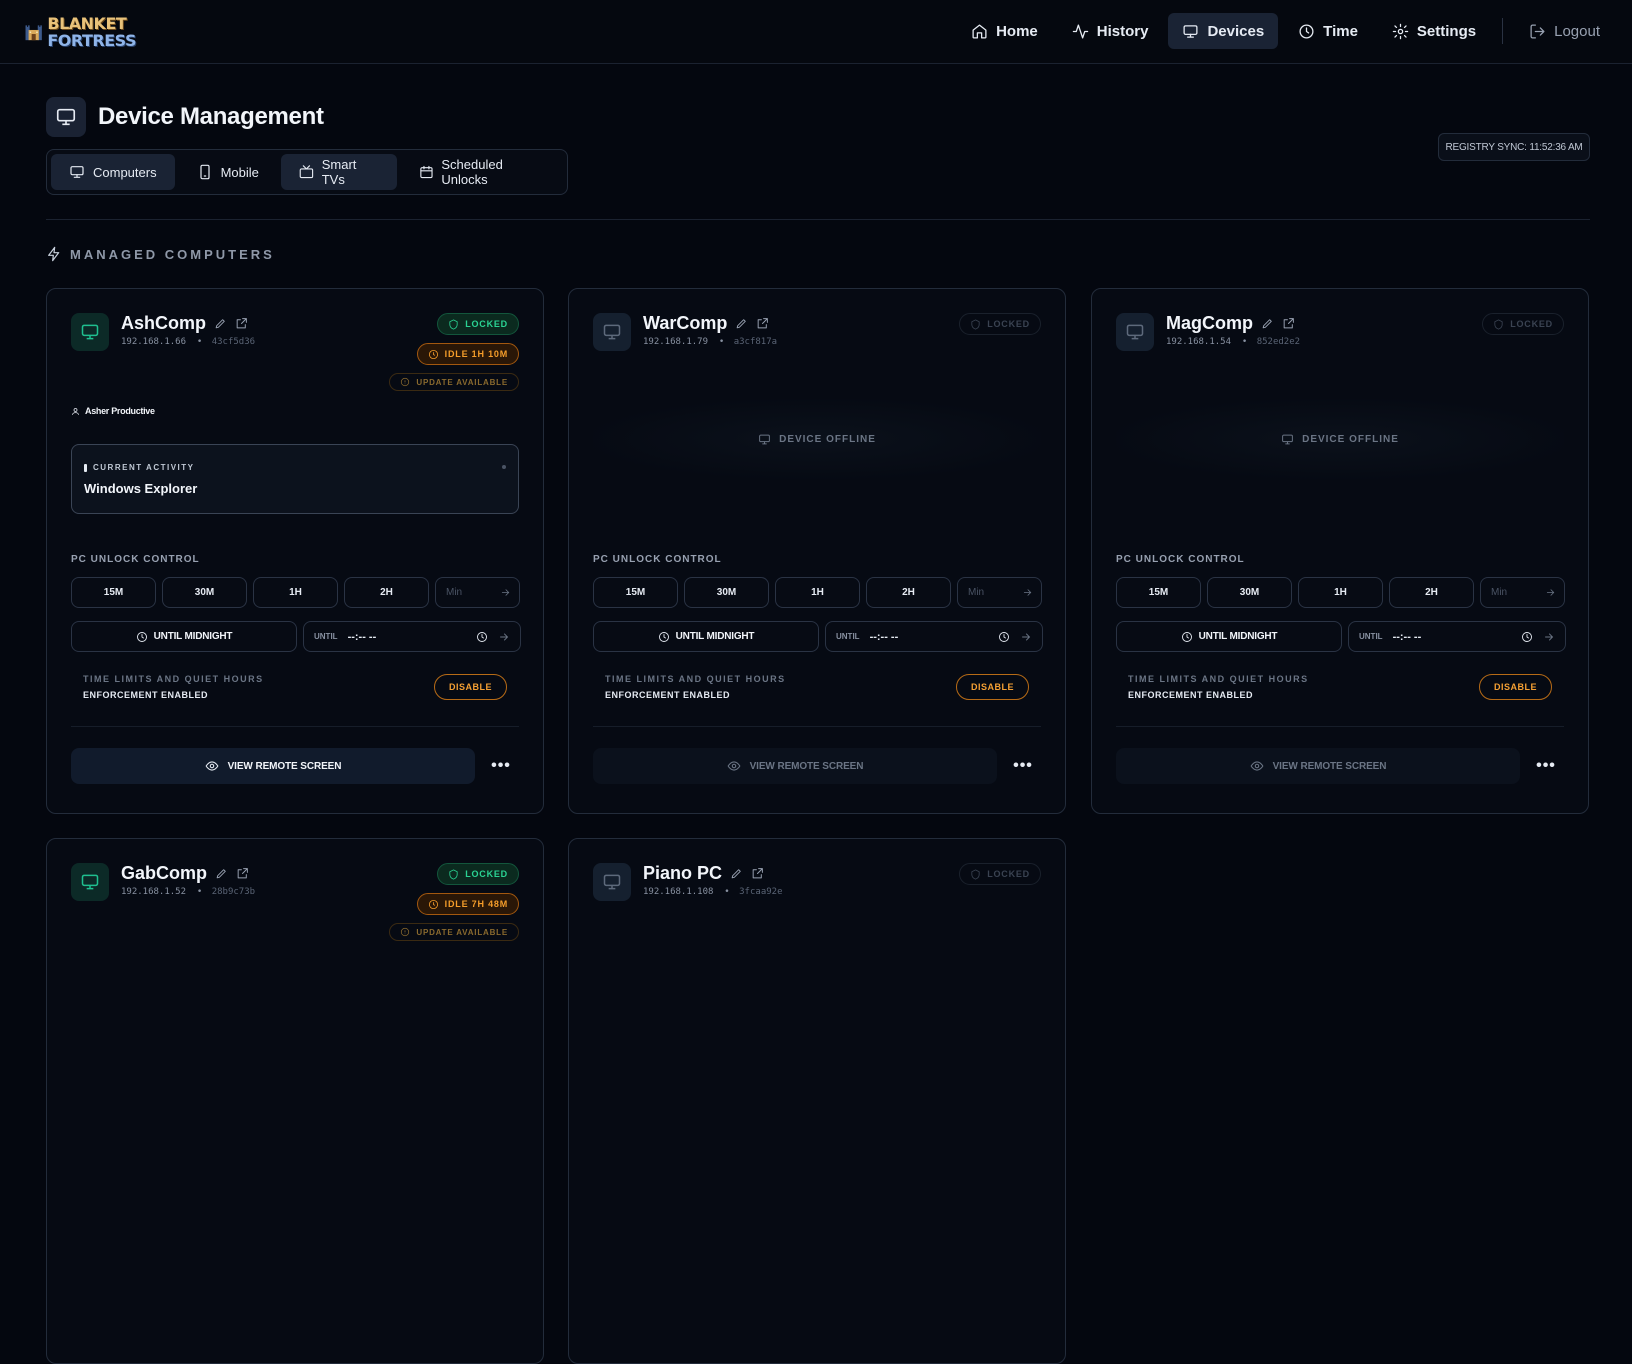 The width and height of the screenshot is (1632, 1364). I want to click on device-meta: 192.168.1.66 • 43cf5d36, so click(188, 342).